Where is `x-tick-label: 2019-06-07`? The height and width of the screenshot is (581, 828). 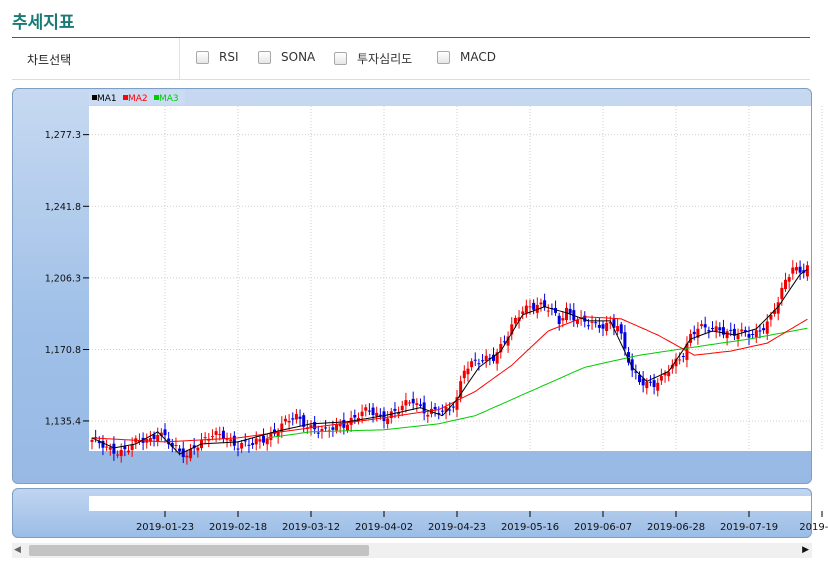
x-tick-label: 2019-06-07 is located at coordinates (603, 527).